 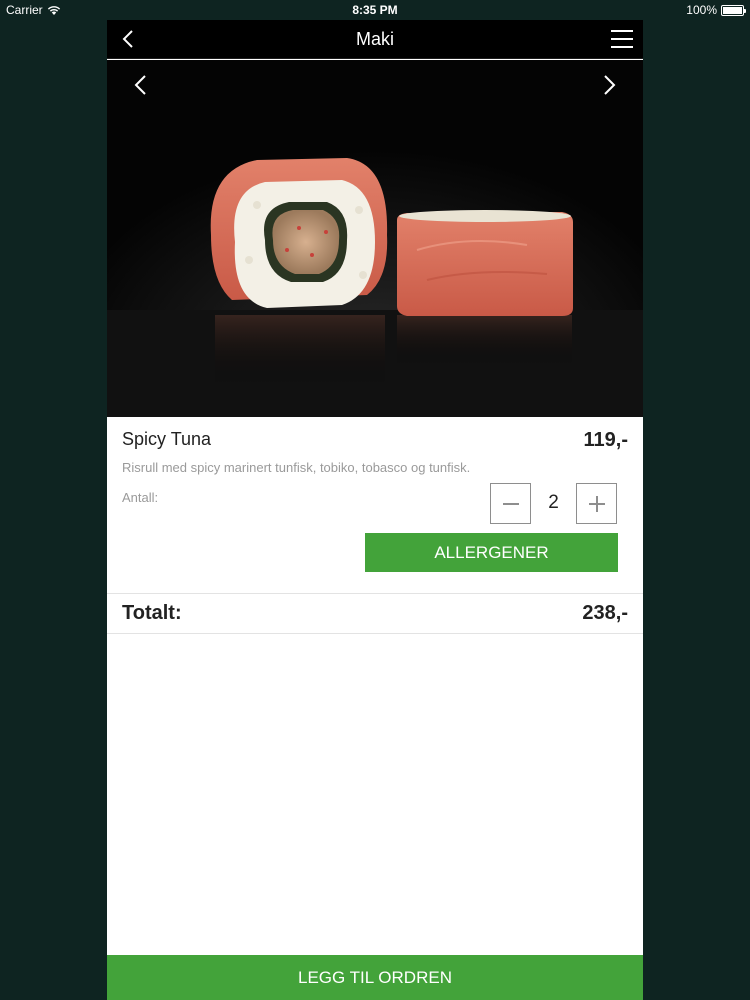 What do you see at coordinates (733, 10) in the screenshot?
I see `battery-icon` at bounding box center [733, 10].